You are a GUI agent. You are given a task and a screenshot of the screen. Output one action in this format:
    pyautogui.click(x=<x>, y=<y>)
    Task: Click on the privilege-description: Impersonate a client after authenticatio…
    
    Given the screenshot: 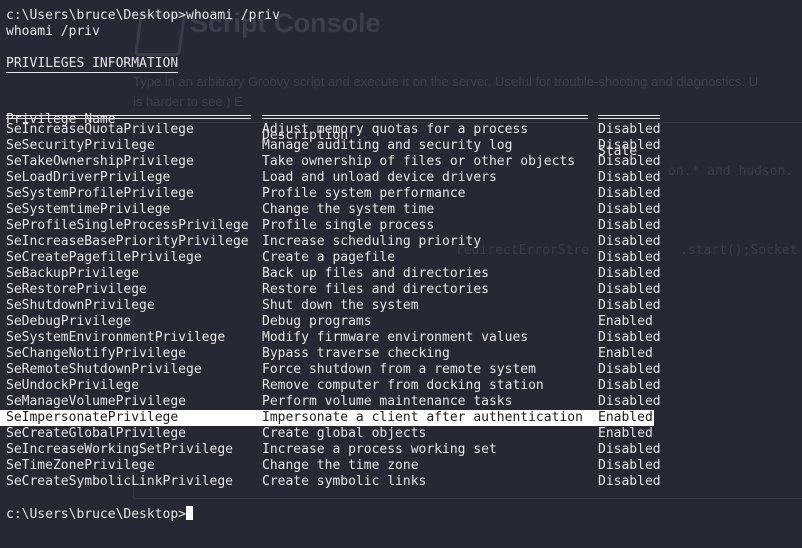 What is the action you would take?
    pyautogui.click(x=422, y=417)
    